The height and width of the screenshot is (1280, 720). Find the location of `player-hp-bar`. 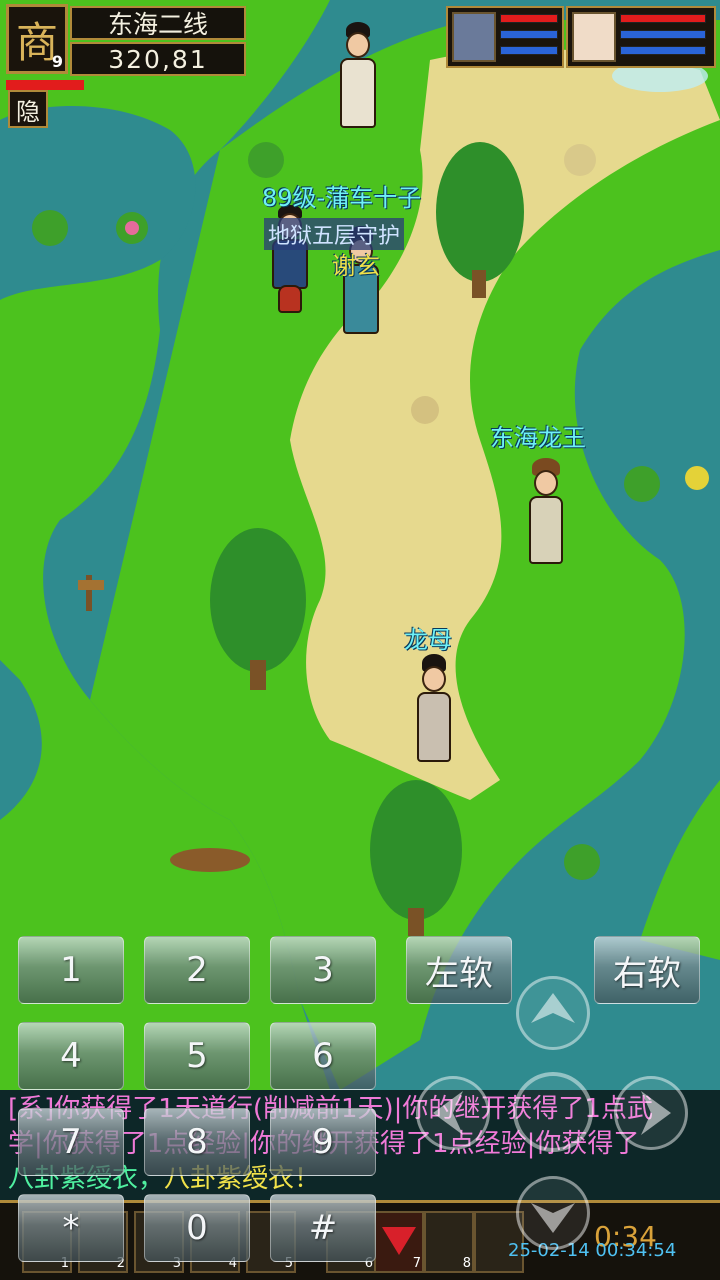

player-hp-bar is located at coordinates (45, 85).